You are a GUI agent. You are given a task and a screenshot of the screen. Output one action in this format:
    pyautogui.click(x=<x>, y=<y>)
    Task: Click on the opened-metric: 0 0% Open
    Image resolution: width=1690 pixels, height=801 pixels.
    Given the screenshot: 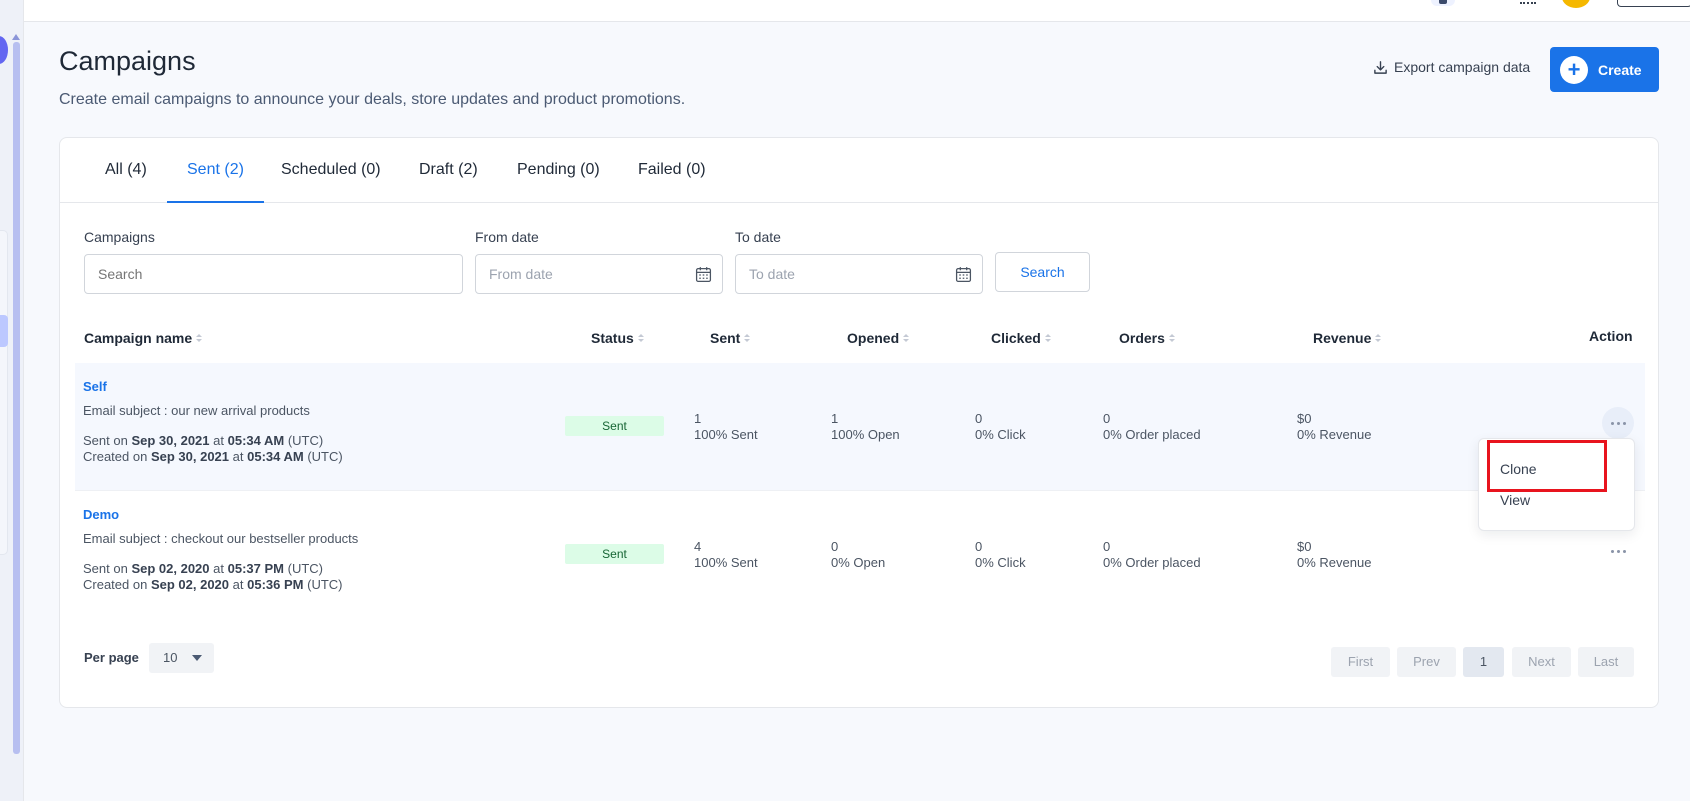 What is the action you would take?
    pyautogui.click(x=858, y=554)
    